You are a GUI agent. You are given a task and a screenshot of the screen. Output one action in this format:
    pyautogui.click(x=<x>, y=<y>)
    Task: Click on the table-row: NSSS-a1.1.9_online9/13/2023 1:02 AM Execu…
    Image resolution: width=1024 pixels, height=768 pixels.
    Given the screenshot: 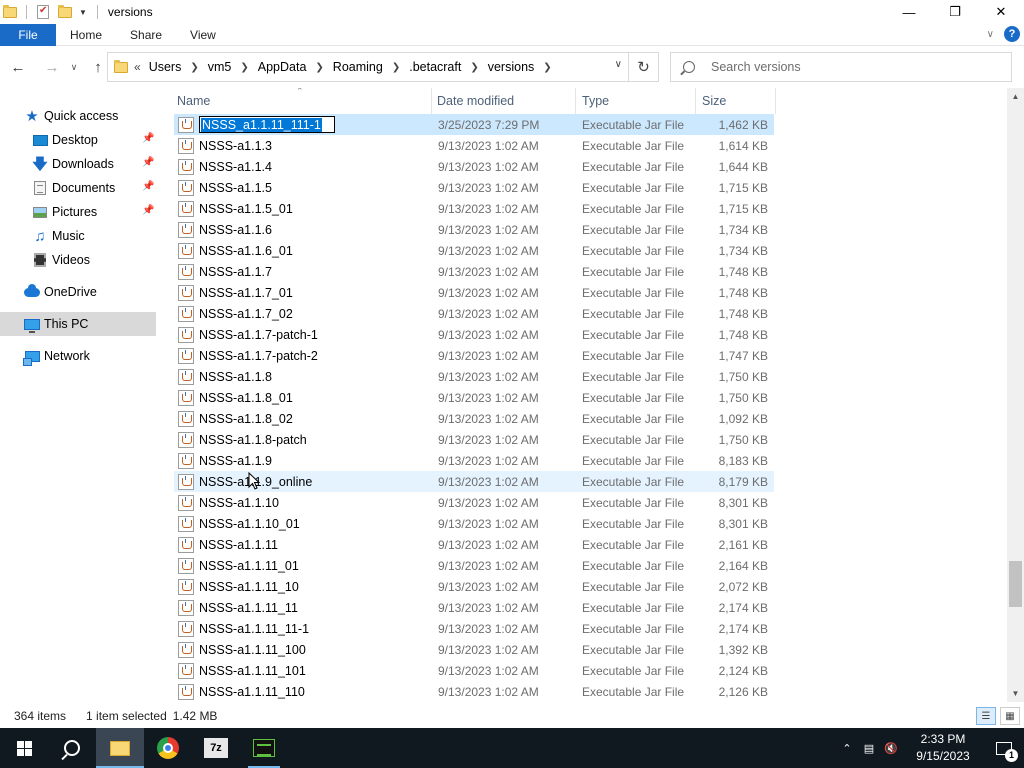 What is the action you would take?
    pyautogui.click(x=474, y=481)
    